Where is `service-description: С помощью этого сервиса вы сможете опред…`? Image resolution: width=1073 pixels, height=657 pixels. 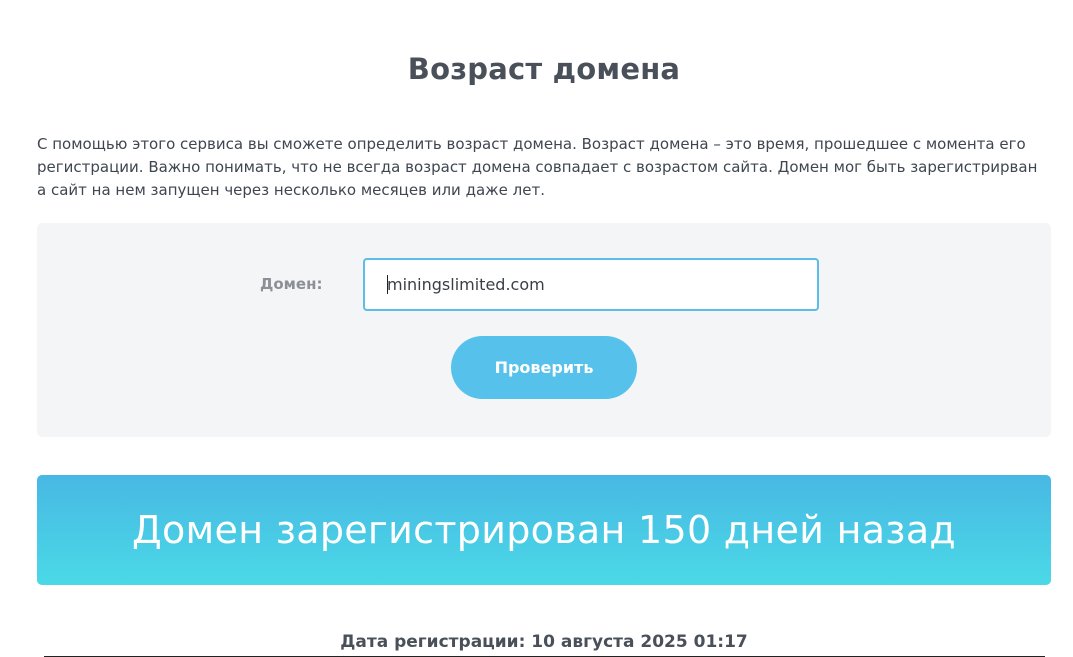
service-description: С помощью этого сервиса вы сможете опред… is located at coordinates (537, 167).